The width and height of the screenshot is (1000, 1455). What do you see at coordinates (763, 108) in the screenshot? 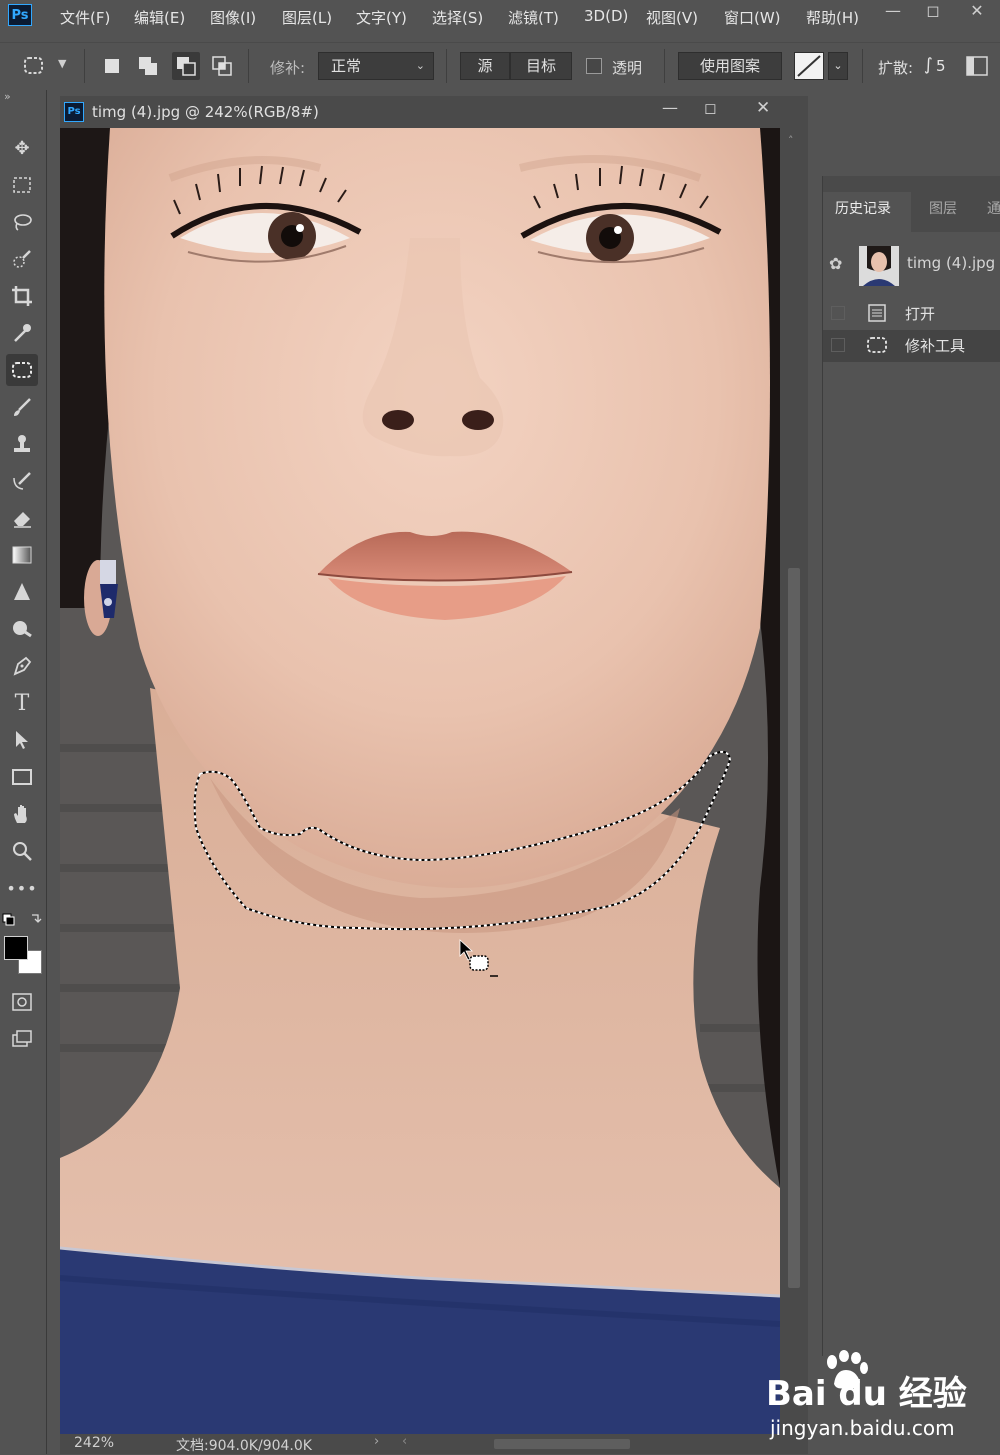
I see `doc-close-icon: ✕` at bounding box center [763, 108].